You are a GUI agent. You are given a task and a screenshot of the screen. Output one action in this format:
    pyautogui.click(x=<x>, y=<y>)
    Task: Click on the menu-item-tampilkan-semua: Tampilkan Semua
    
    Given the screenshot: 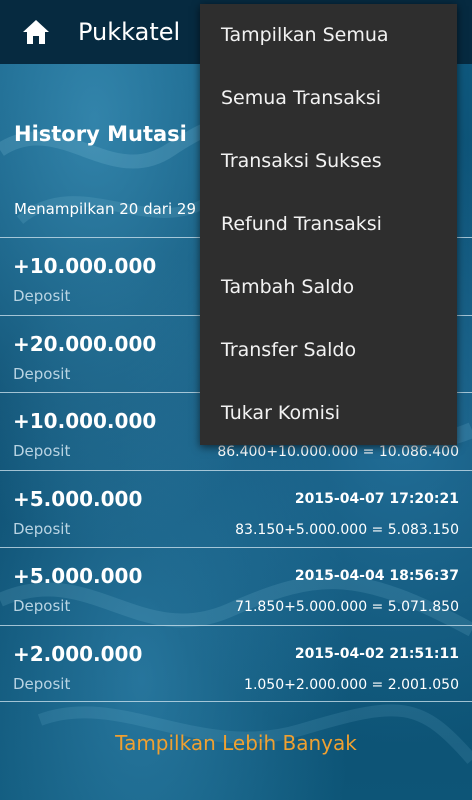 What is the action you would take?
    pyautogui.click(x=328, y=35)
    